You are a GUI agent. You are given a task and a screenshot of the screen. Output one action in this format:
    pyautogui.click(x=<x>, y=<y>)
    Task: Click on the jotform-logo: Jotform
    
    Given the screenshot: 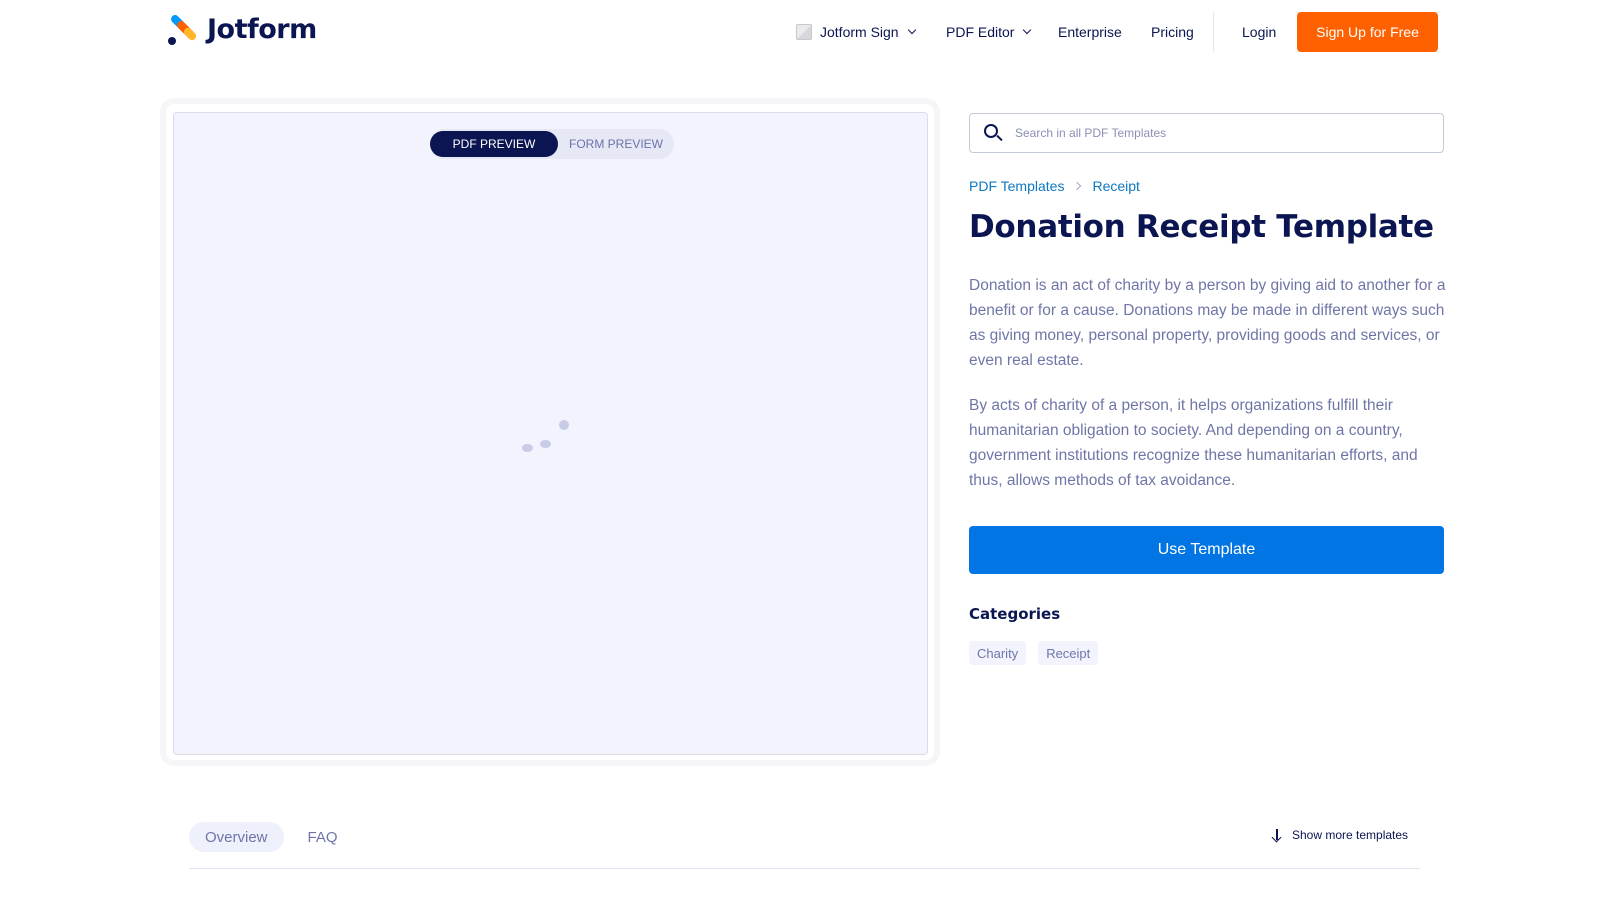 What is the action you would take?
    pyautogui.click(x=241, y=30)
    